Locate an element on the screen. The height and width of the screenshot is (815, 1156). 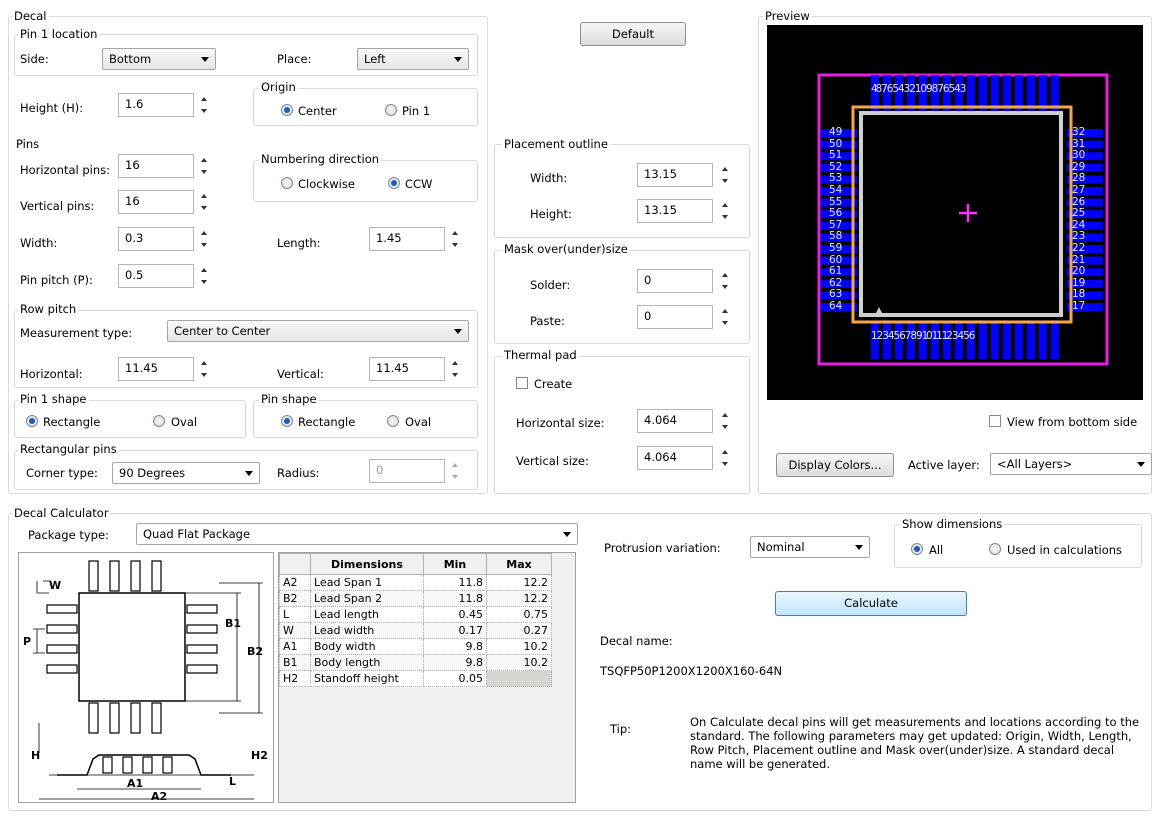
hsize-spinner is located at coordinates (726, 421).